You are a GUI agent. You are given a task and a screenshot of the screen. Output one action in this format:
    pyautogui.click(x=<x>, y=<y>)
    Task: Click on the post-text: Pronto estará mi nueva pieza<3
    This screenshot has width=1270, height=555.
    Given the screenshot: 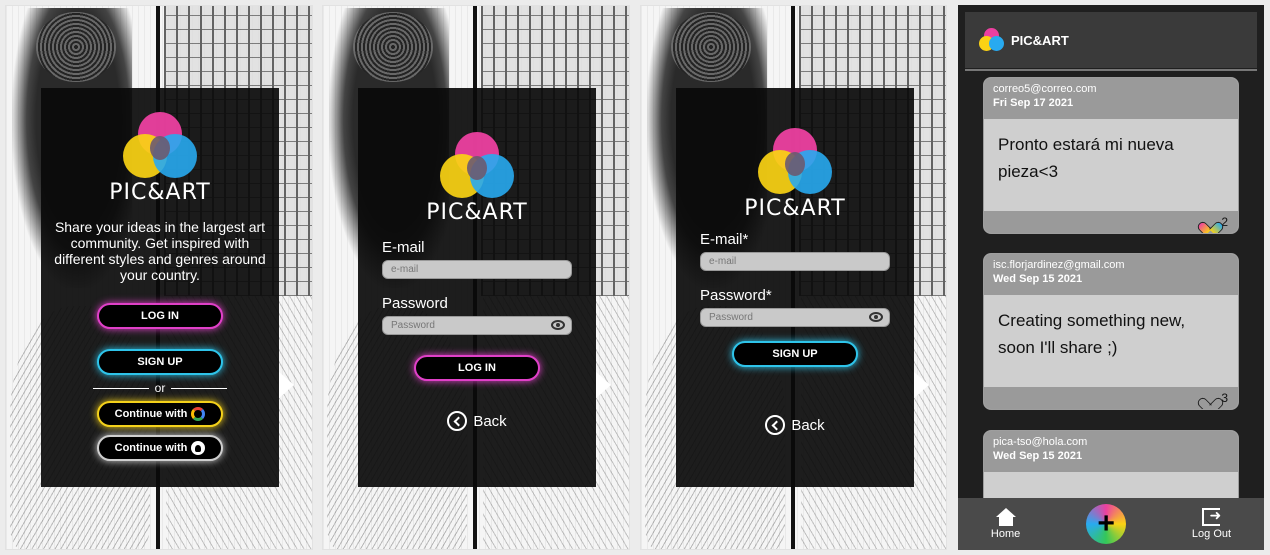 What is the action you would take?
    pyautogui.click(x=1111, y=165)
    